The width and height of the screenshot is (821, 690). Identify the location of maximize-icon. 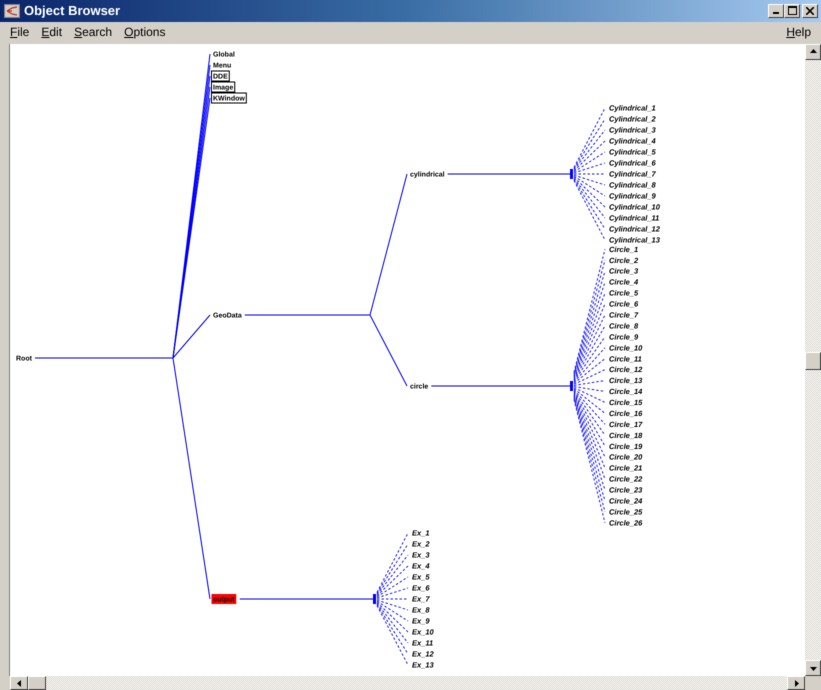
(792, 11).